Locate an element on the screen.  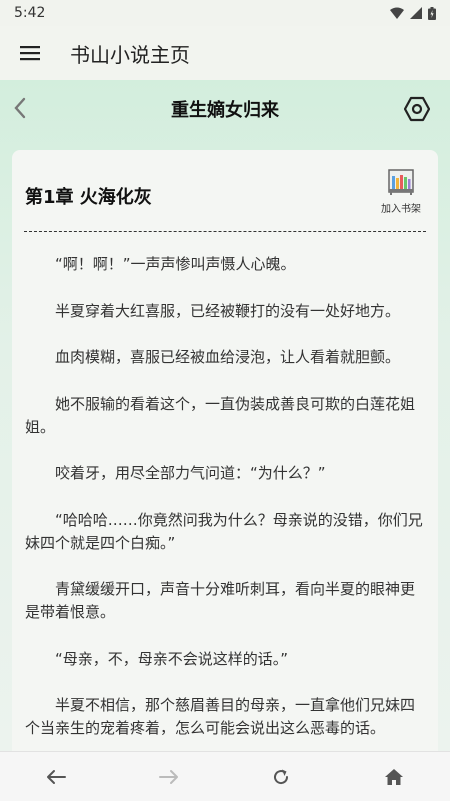
status-icons is located at coordinates (413, 13).